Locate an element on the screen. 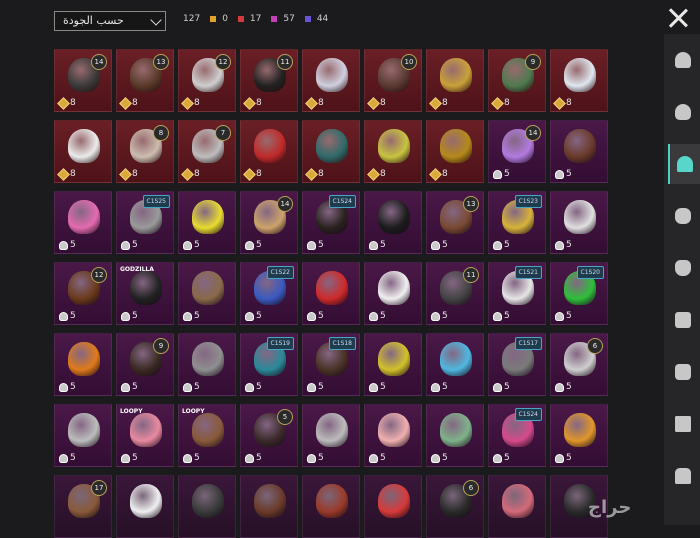 The width and height of the screenshot is (700, 538). inventory-item: 95 is located at coordinates (145, 364).